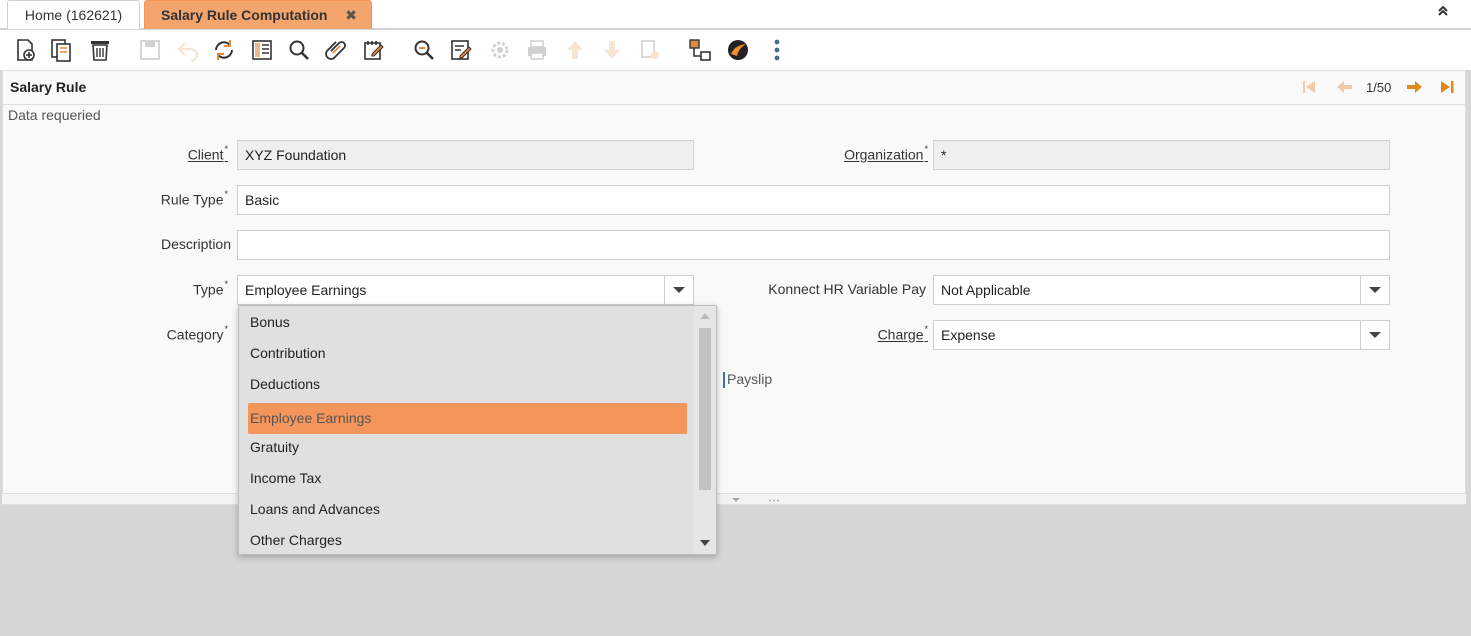 The width and height of the screenshot is (1471, 636). What do you see at coordinates (195, 244) in the screenshot?
I see `description-label: Description` at bounding box center [195, 244].